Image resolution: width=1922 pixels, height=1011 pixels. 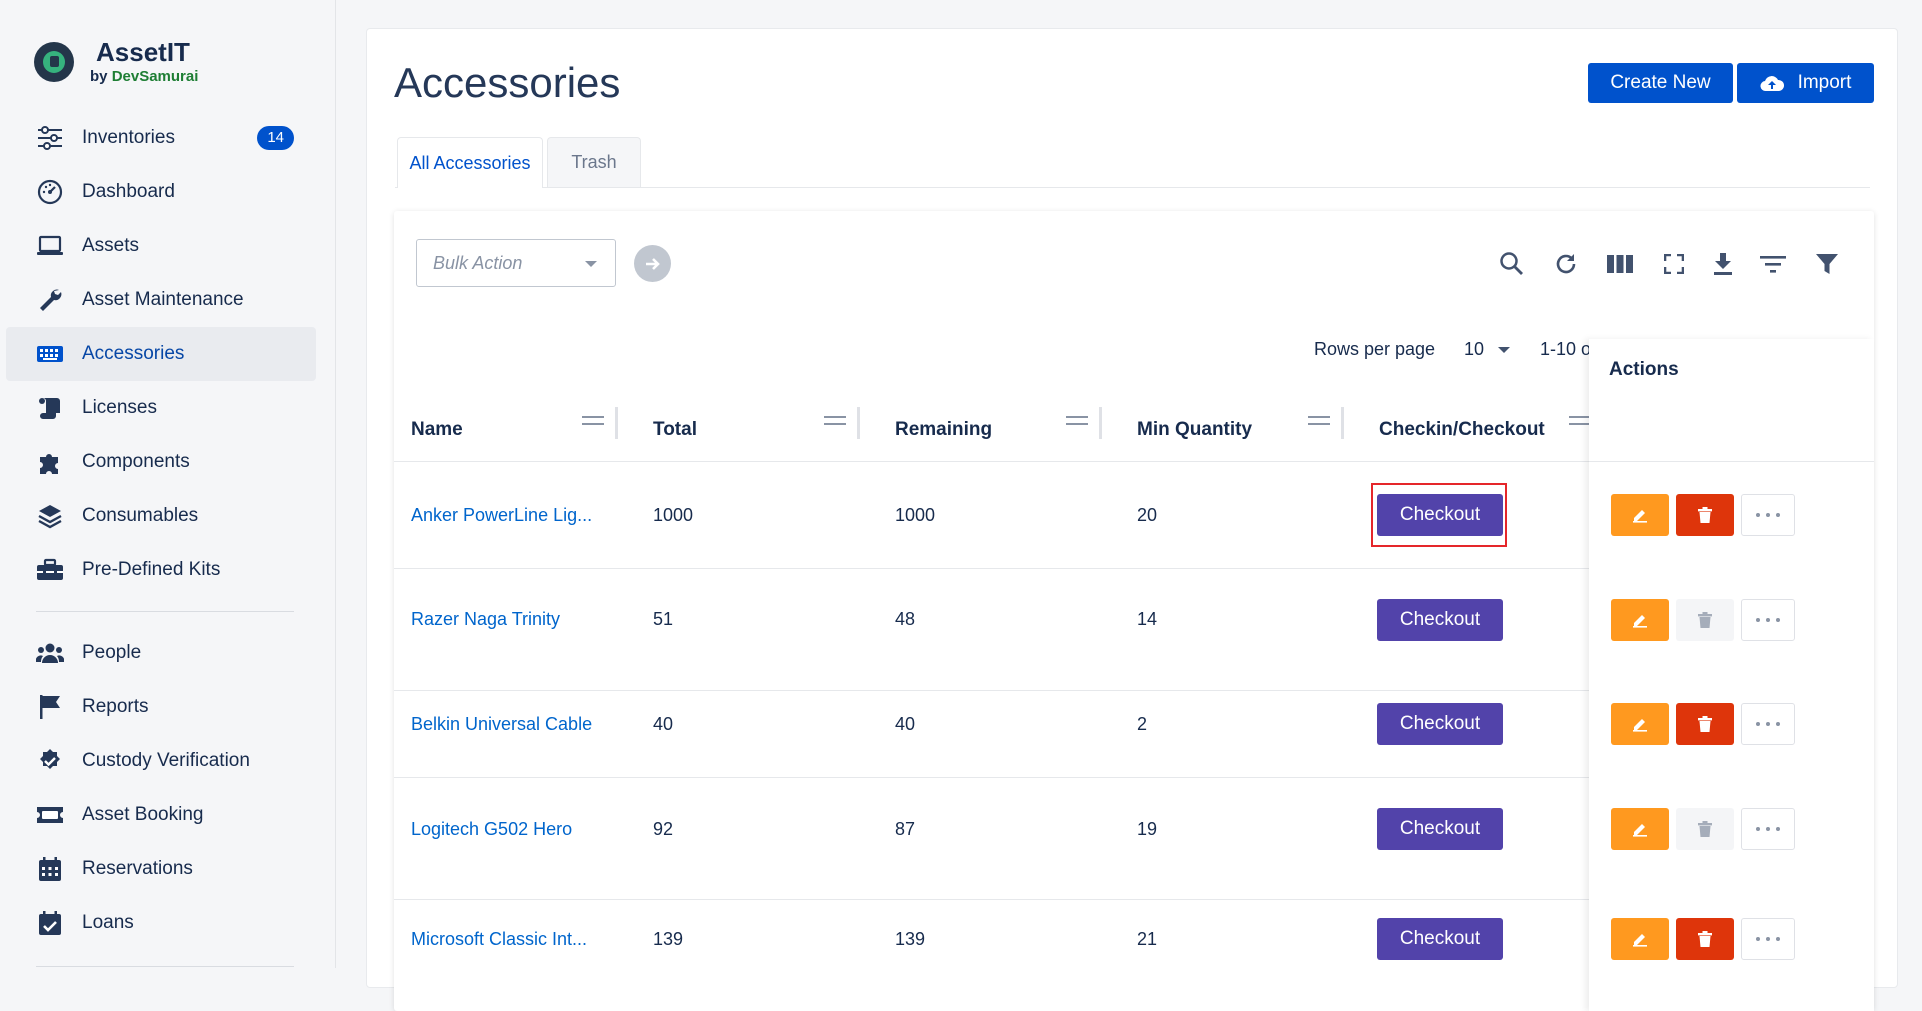 I want to click on tab-all-accessories: All Accessories, so click(x=470, y=162).